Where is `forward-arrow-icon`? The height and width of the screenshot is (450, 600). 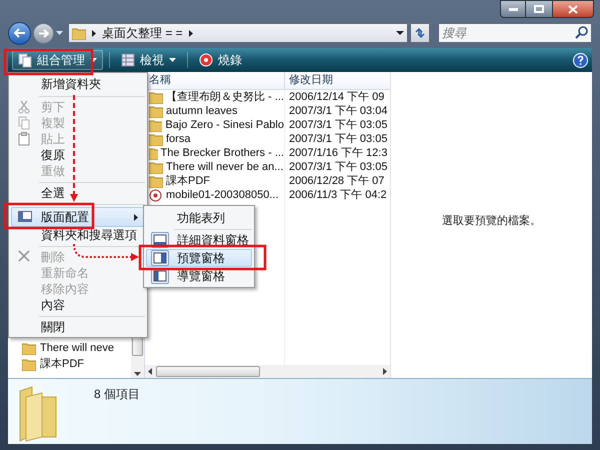
forward-arrow-icon is located at coordinates (43, 33).